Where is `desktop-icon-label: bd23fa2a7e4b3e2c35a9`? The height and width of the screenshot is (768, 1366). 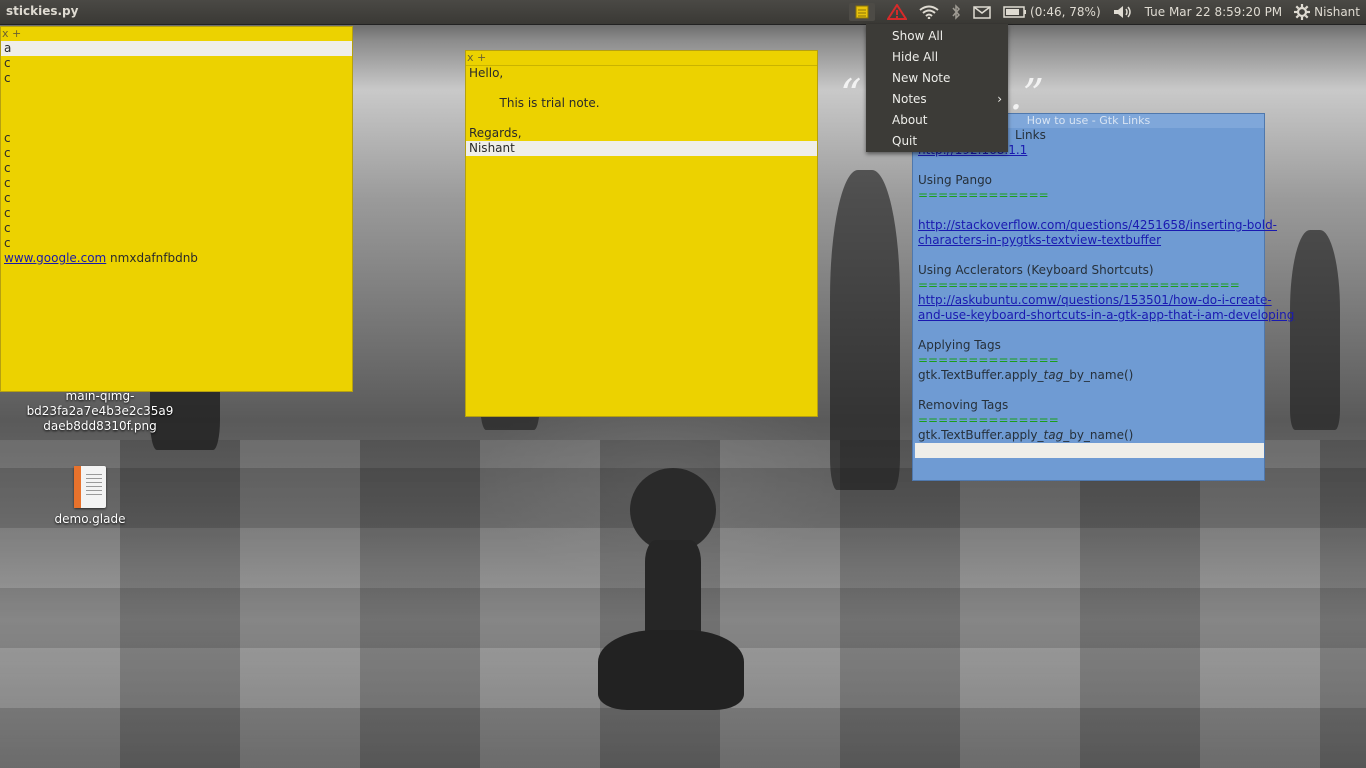 desktop-icon-label: bd23fa2a7e4b3e2c35a9 is located at coordinates (100, 411).